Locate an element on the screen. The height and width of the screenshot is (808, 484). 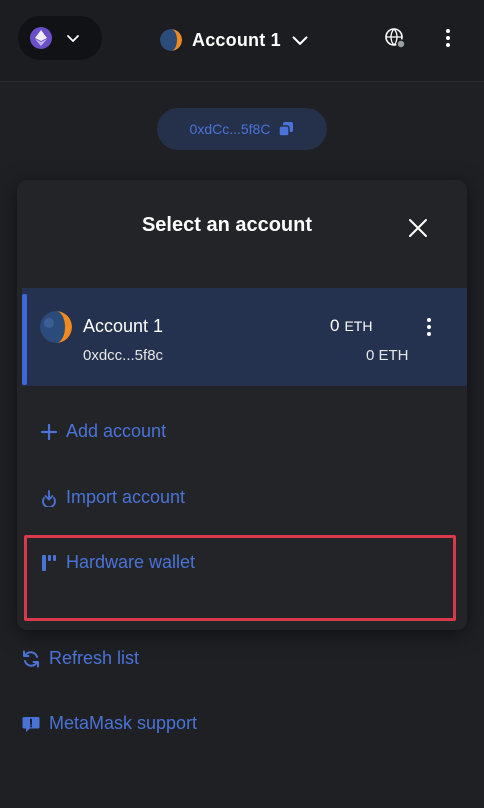
metamask-support-link: MetaMask support is located at coordinates (109, 723).